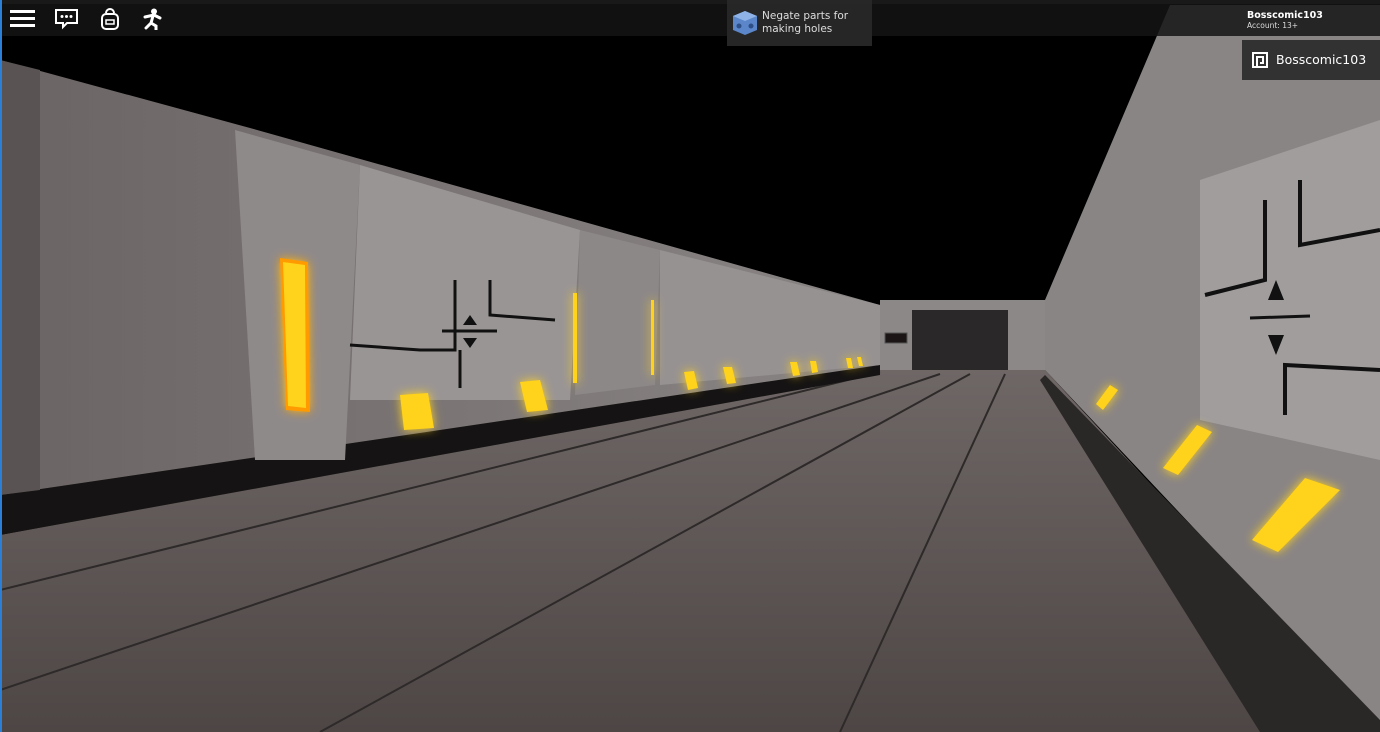 This screenshot has height=732, width=1380. What do you see at coordinates (690, 18) in the screenshot?
I see `top-bar` at bounding box center [690, 18].